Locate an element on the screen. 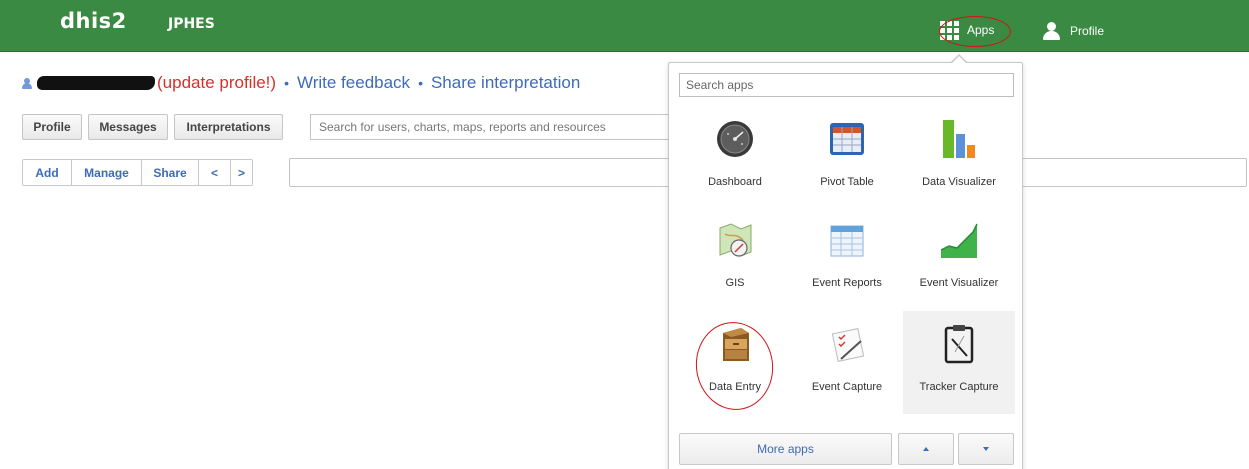  profile-button: Profile is located at coordinates (1073, 31).